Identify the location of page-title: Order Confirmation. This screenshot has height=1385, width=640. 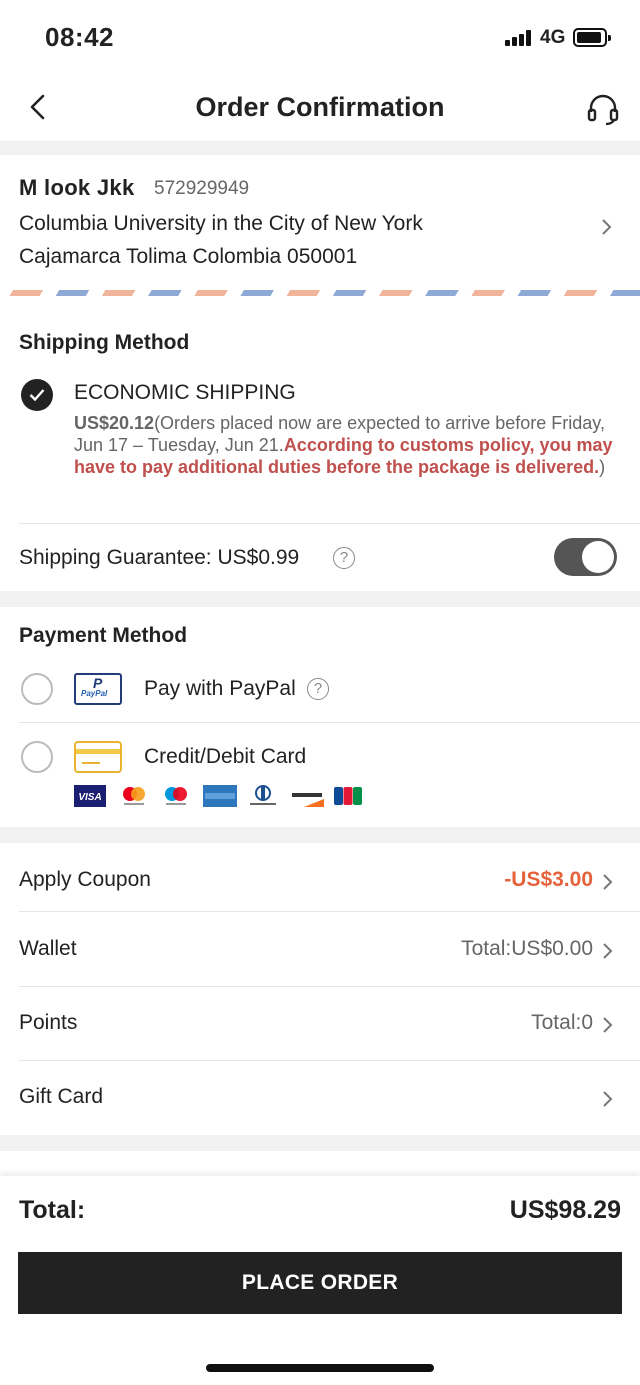
(320, 107).